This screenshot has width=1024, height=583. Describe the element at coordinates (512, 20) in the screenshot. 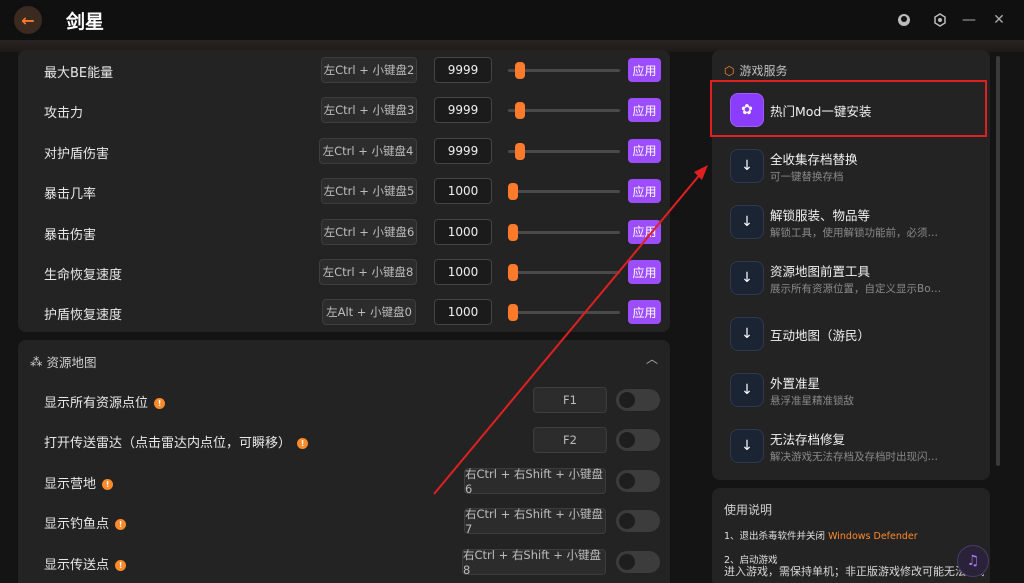

I see `title-bar: ← 剑星 — ✕` at that location.